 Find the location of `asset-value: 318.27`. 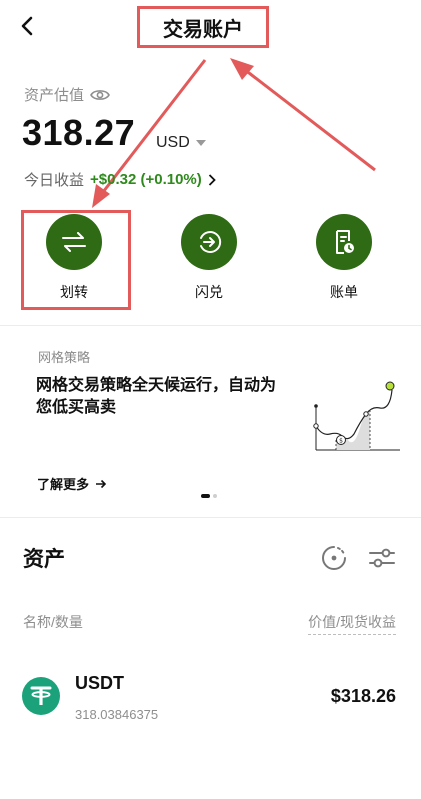

asset-value: 318.27 is located at coordinates (79, 132).